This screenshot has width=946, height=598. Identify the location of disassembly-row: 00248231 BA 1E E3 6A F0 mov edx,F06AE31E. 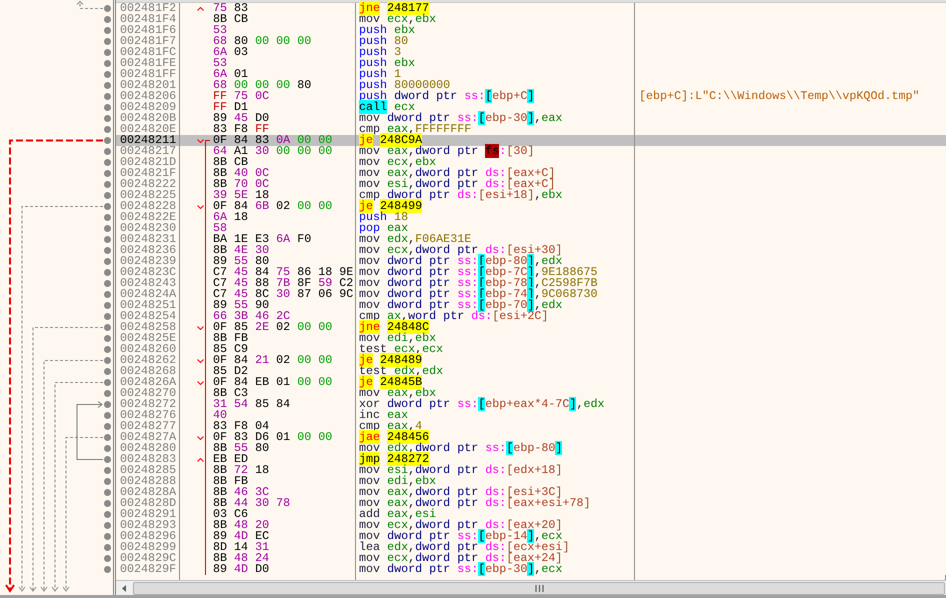
(531, 239).